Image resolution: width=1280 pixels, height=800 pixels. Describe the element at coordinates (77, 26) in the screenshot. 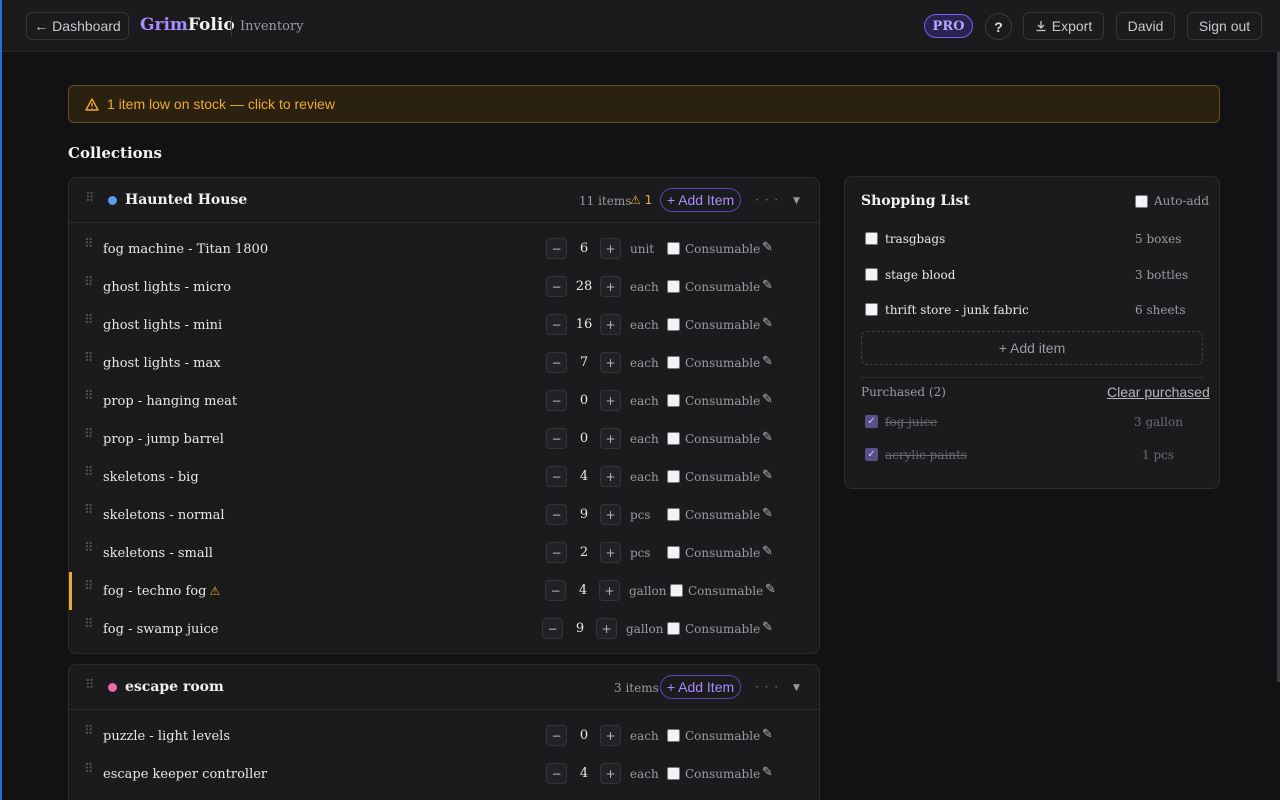

I see `back-to-dashboard-button: ← Dashboard` at that location.